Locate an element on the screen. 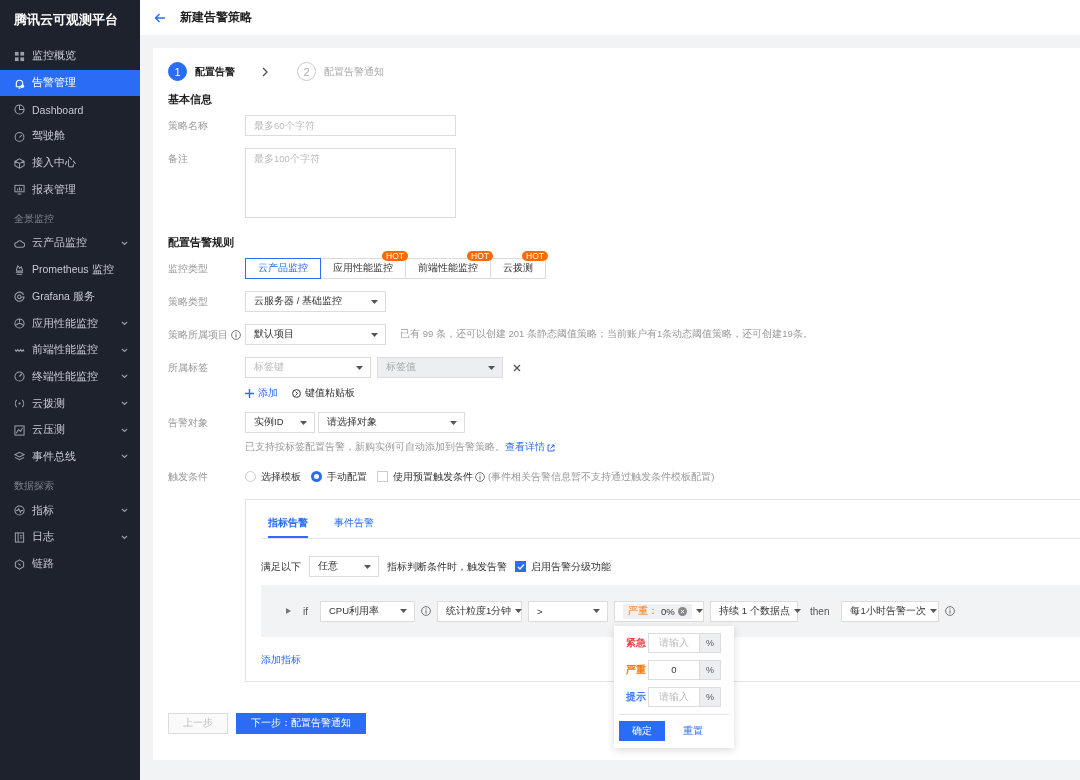 Image resolution: width=1080 pixels, height=780 pixels. nav-label: 云产品监控 is located at coordinates (60, 243).